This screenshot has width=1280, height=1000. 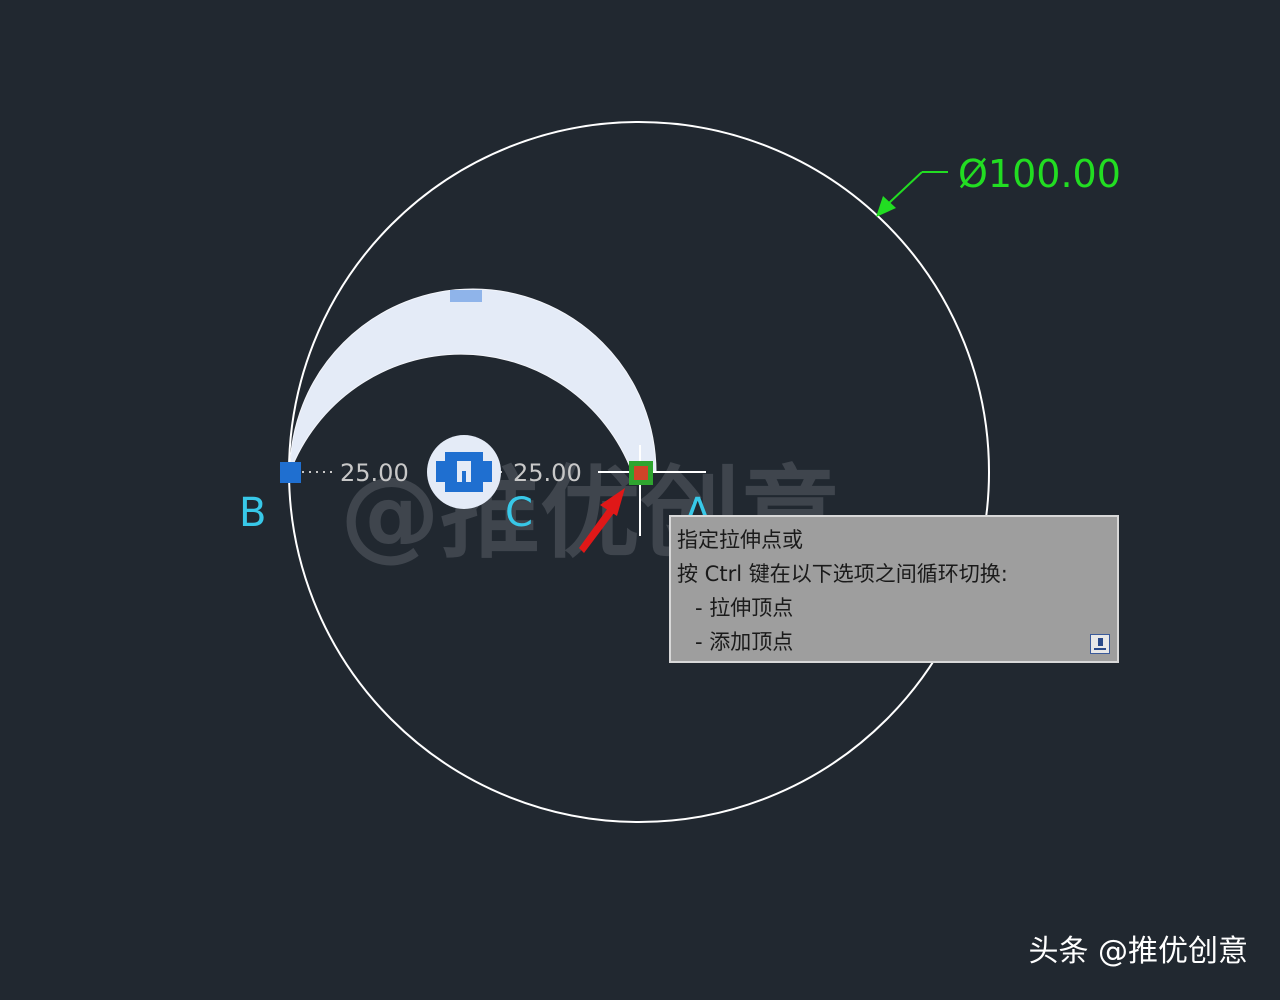 I want to click on expand-icon, so click(x=1100, y=644).